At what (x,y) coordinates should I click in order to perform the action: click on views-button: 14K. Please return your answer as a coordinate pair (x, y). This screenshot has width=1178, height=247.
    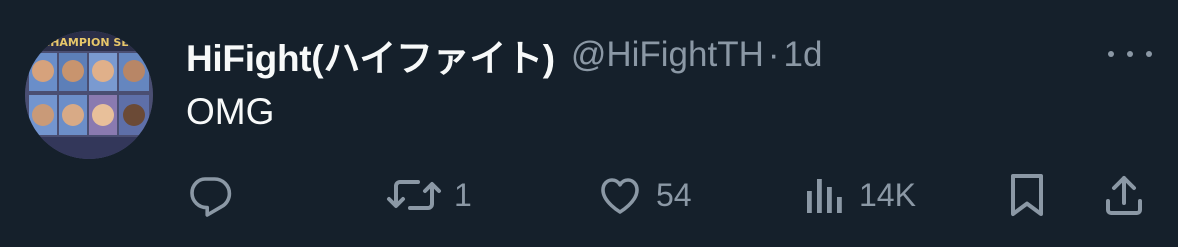
    Looking at the image, I should click on (859, 195).